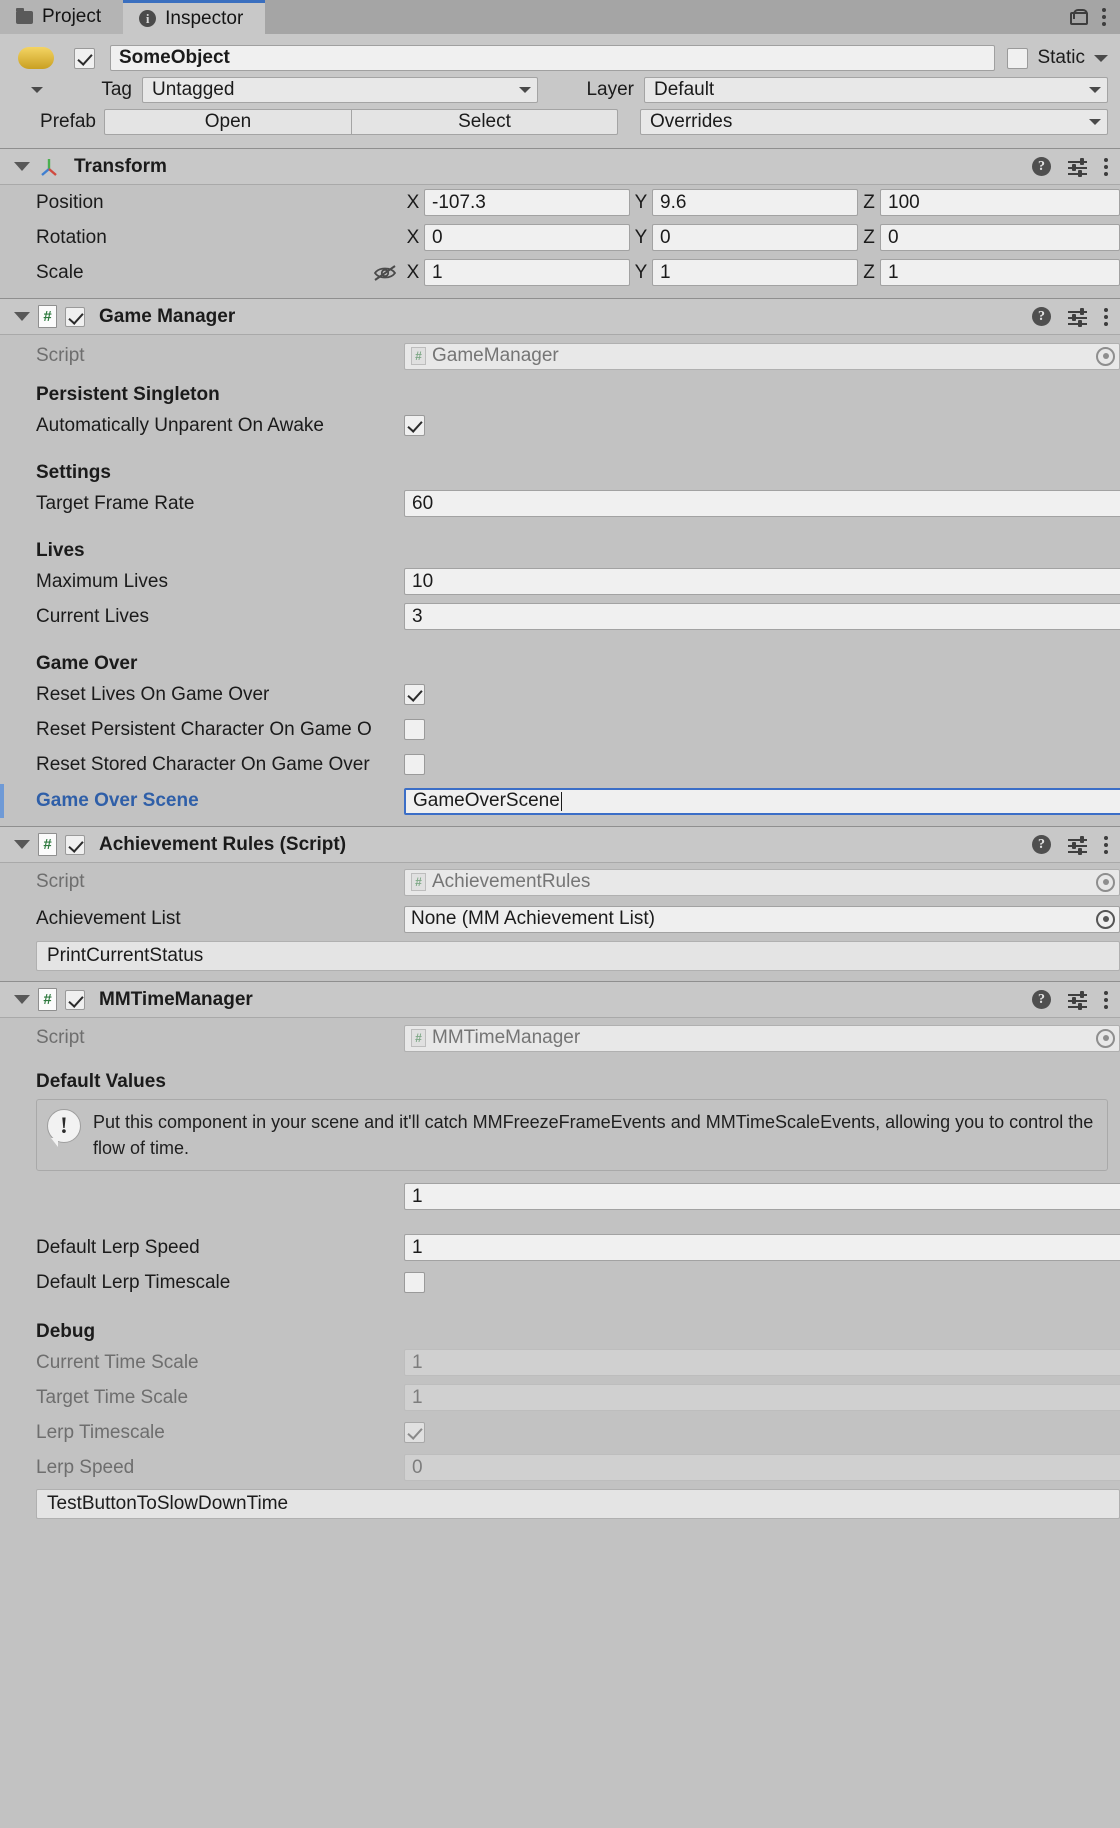 This screenshot has height=1828, width=1120. I want to click on position-y-input: 9.6, so click(755, 202).